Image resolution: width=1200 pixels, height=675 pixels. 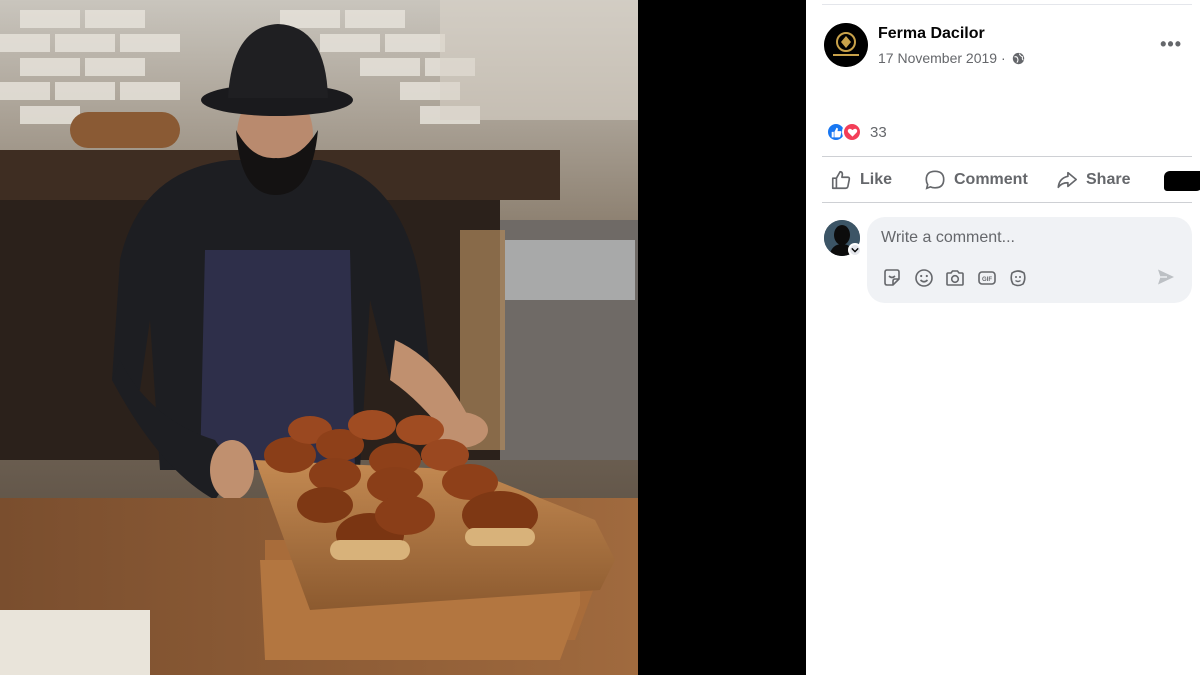 I want to click on emoji-icon, so click(x=924, y=278).